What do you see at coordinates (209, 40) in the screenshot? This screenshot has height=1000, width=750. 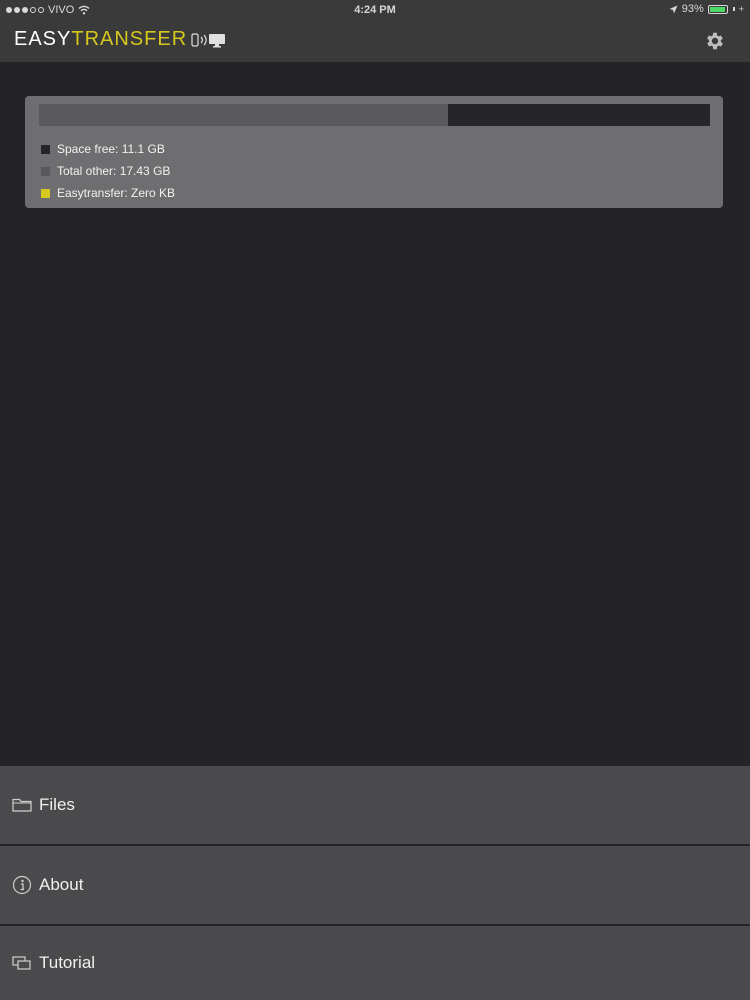 I see `transfer-devices-icon` at bounding box center [209, 40].